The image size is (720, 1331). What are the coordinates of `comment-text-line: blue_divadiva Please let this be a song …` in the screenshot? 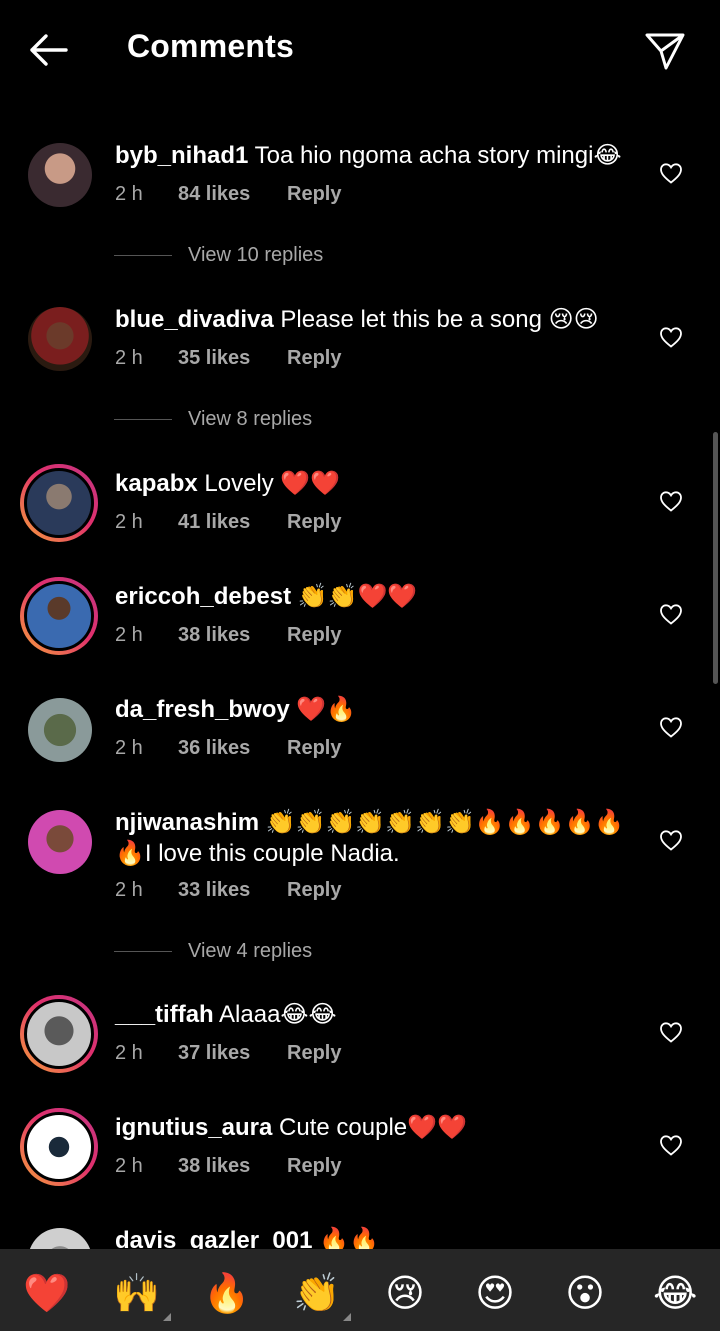 It's located at (357, 319).